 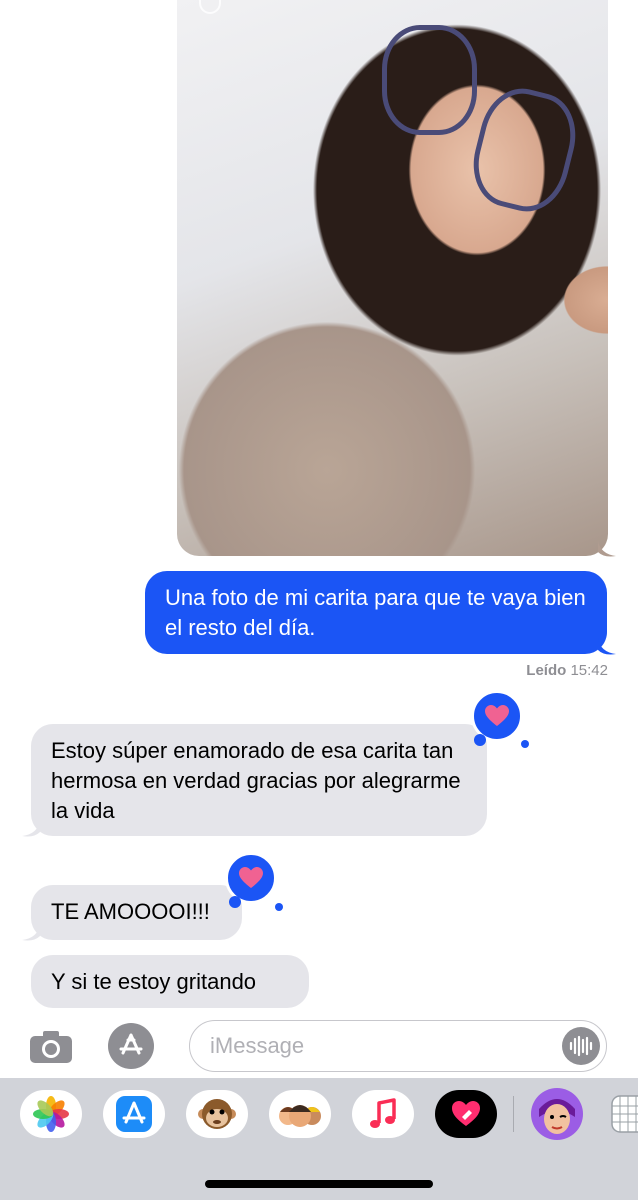 I want to click on received-message-bubble: TE AMOOOOI!!!, so click(x=136, y=912).